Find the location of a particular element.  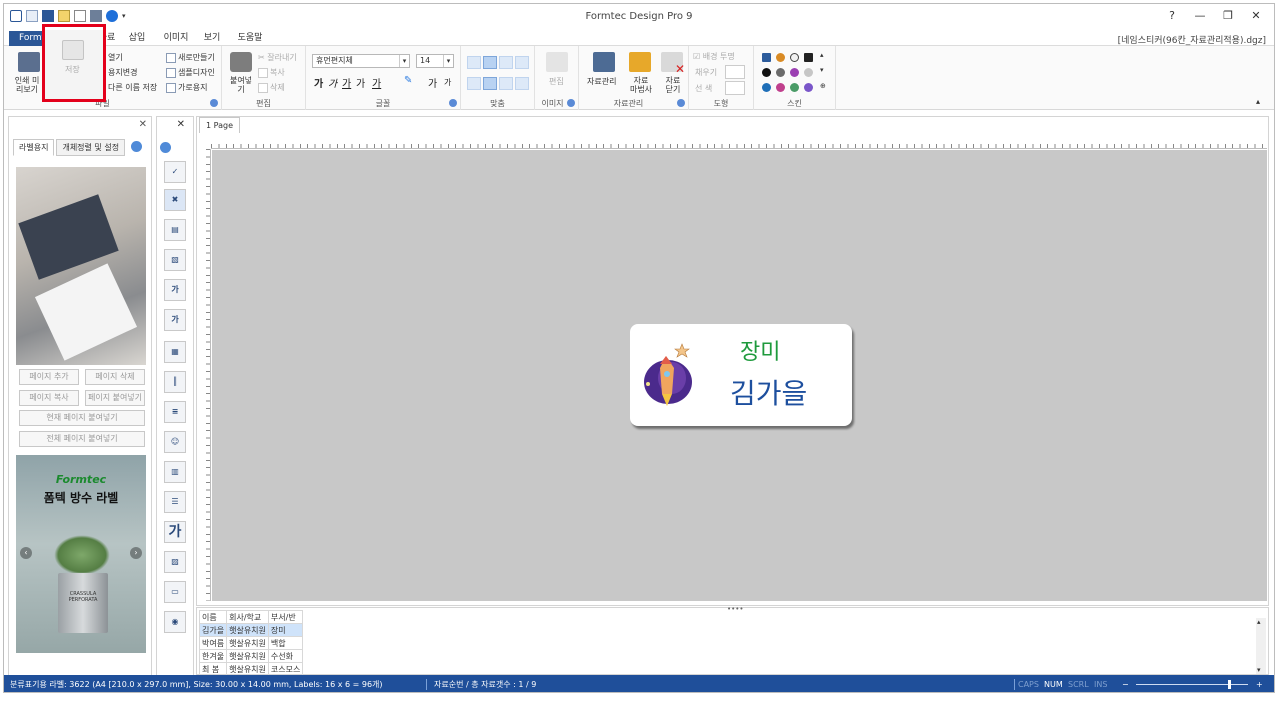

barcode-tool-icon: ║ is located at coordinates (175, 382).